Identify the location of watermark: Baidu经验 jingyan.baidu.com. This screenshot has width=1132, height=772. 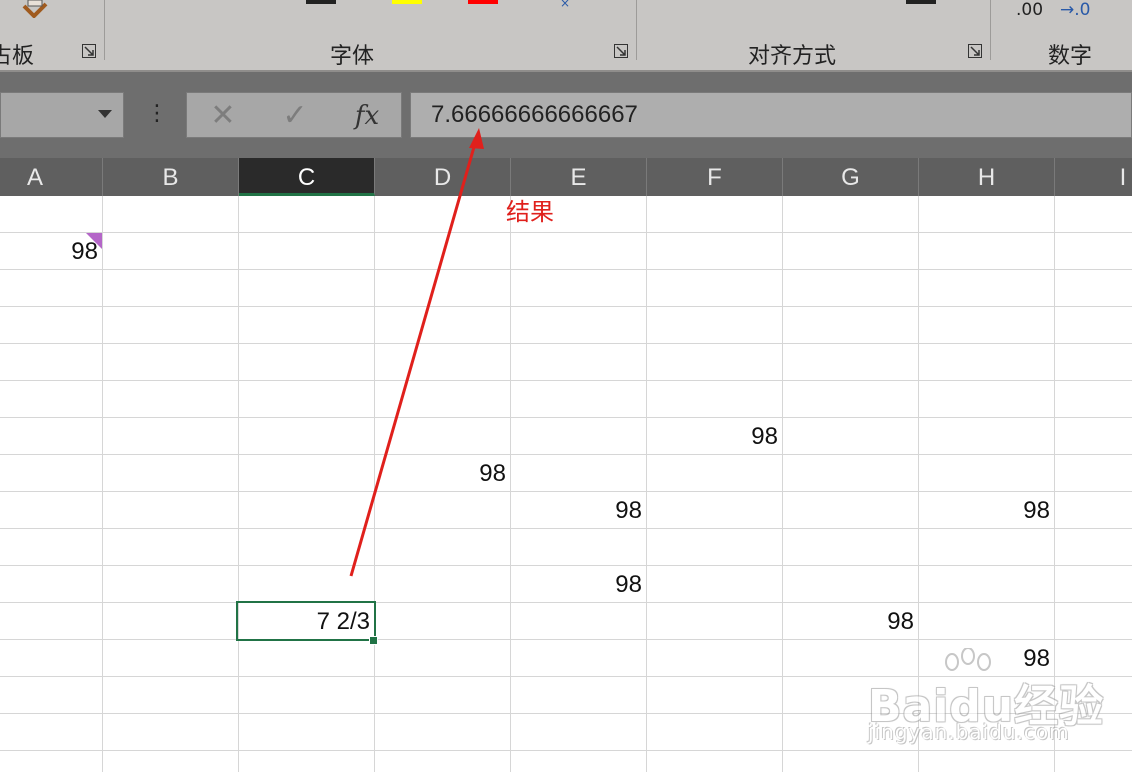
(992, 703).